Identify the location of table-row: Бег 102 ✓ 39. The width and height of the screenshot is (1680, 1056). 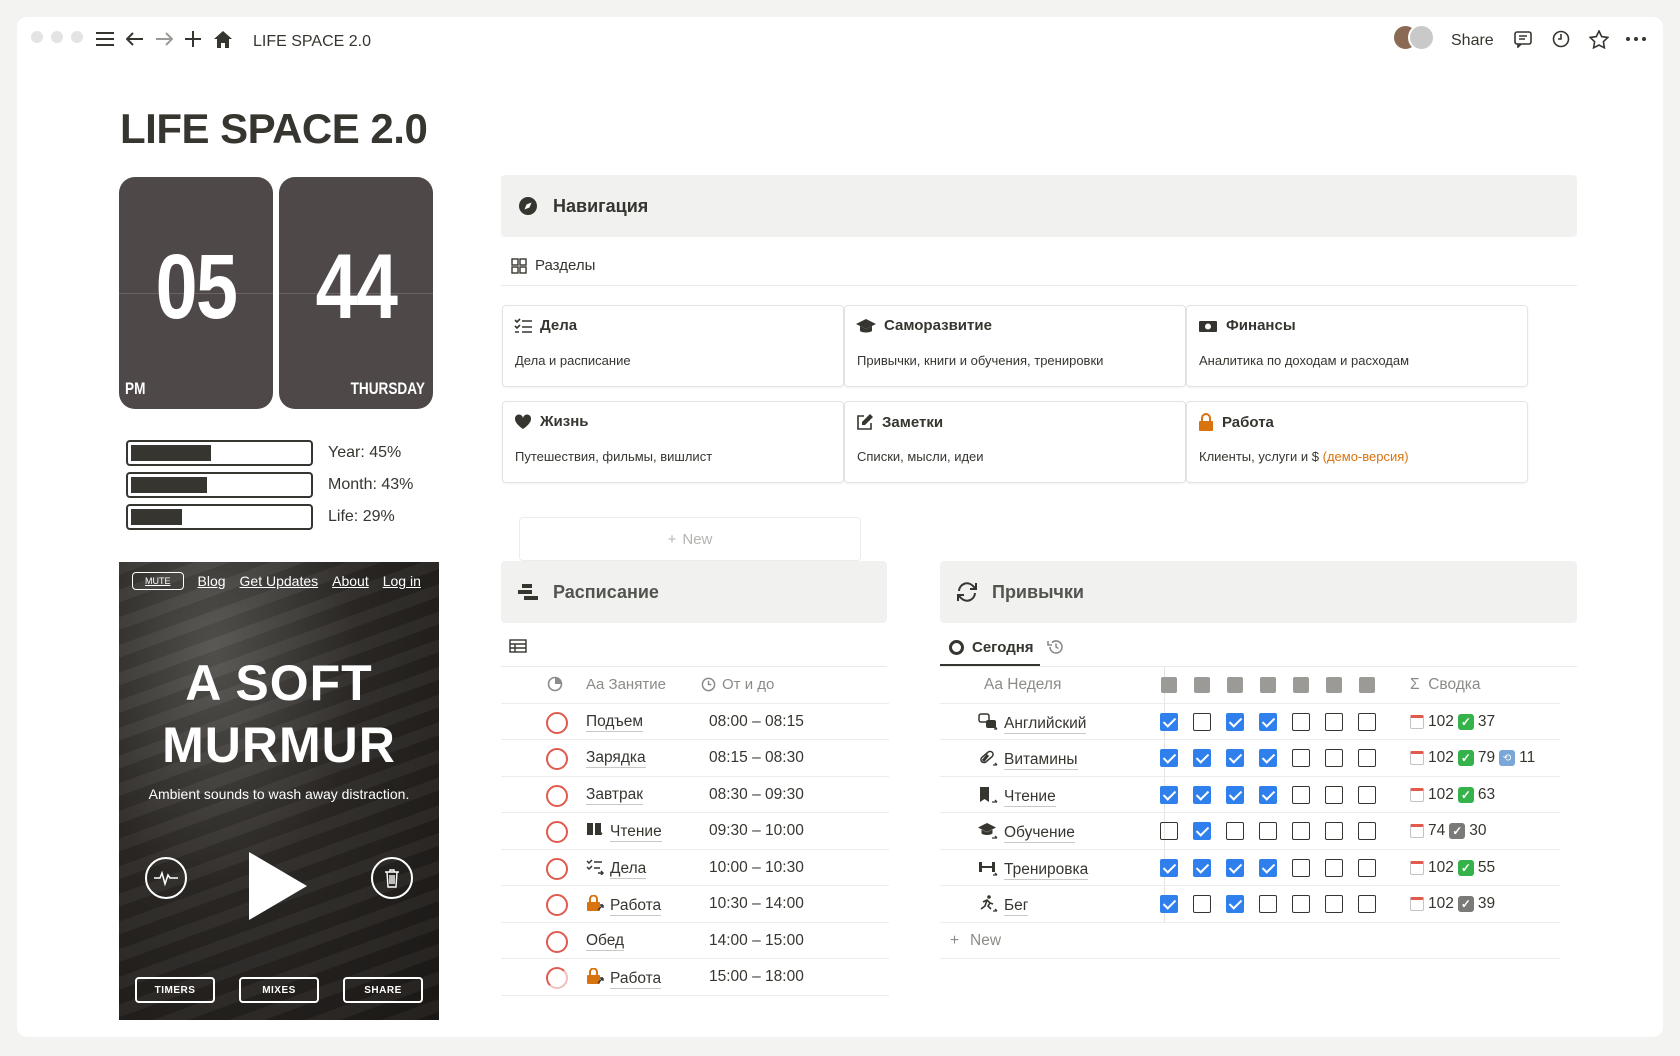
(1250, 904).